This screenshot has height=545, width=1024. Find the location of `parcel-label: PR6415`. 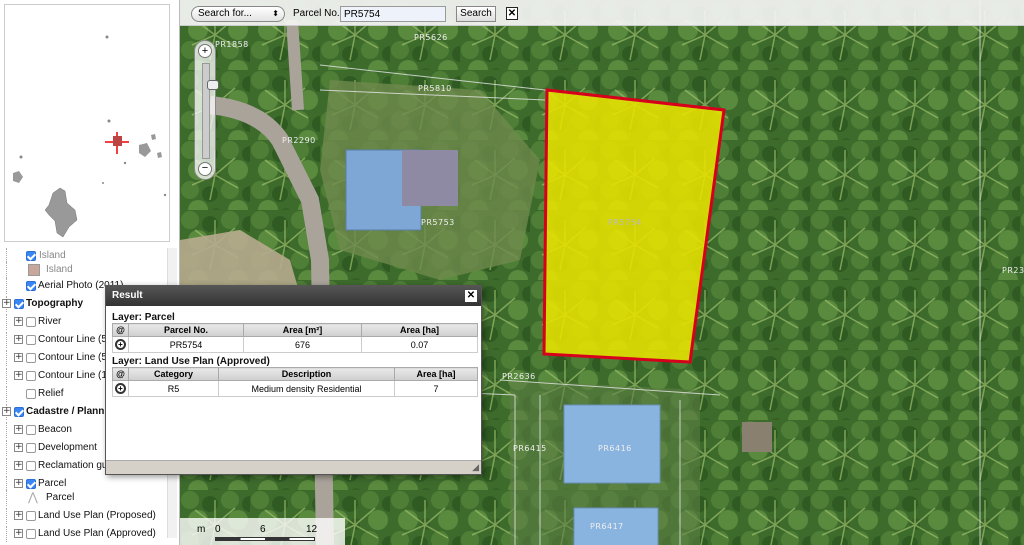

parcel-label: PR6415 is located at coordinates (530, 448).